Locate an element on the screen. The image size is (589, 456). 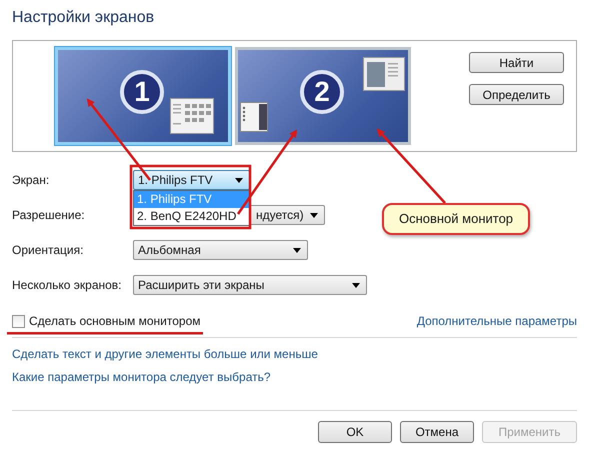
advanced-settings-link: Дополнительные параметры is located at coordinates (496, 321).